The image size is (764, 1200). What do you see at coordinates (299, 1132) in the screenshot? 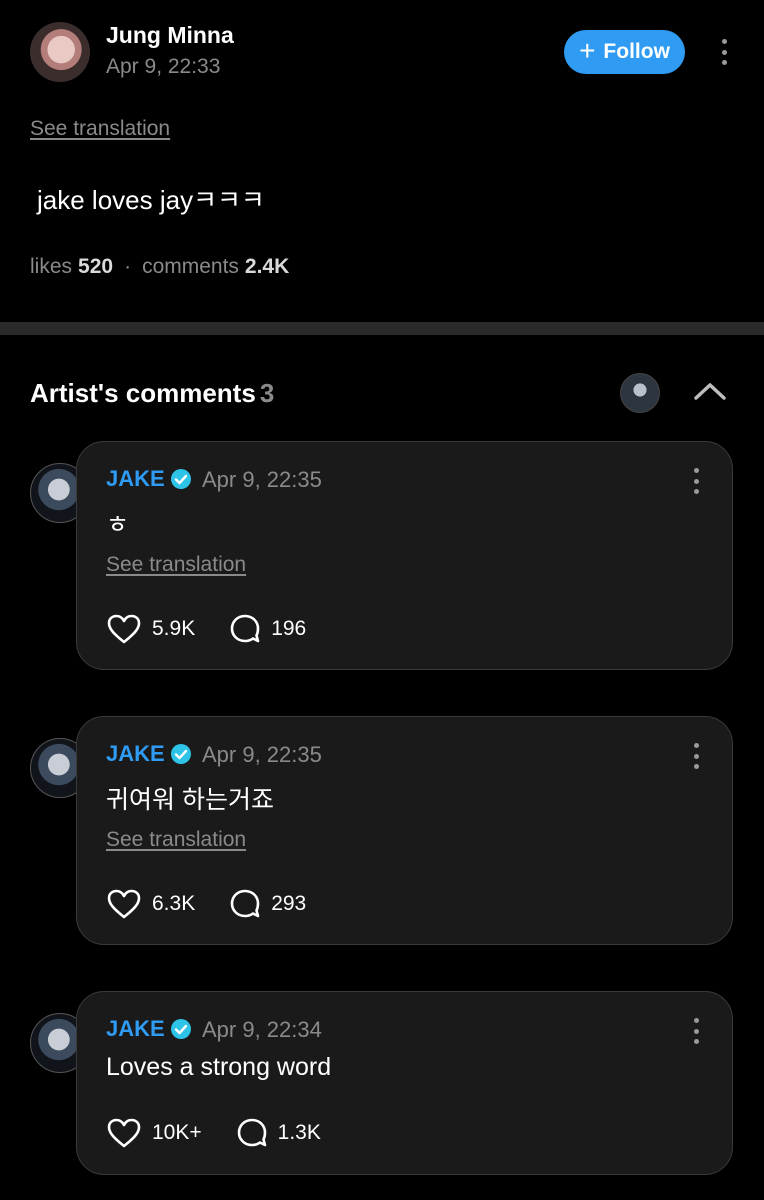
I see `reply-count: 1.3K` at bounding box center [299, 1132].